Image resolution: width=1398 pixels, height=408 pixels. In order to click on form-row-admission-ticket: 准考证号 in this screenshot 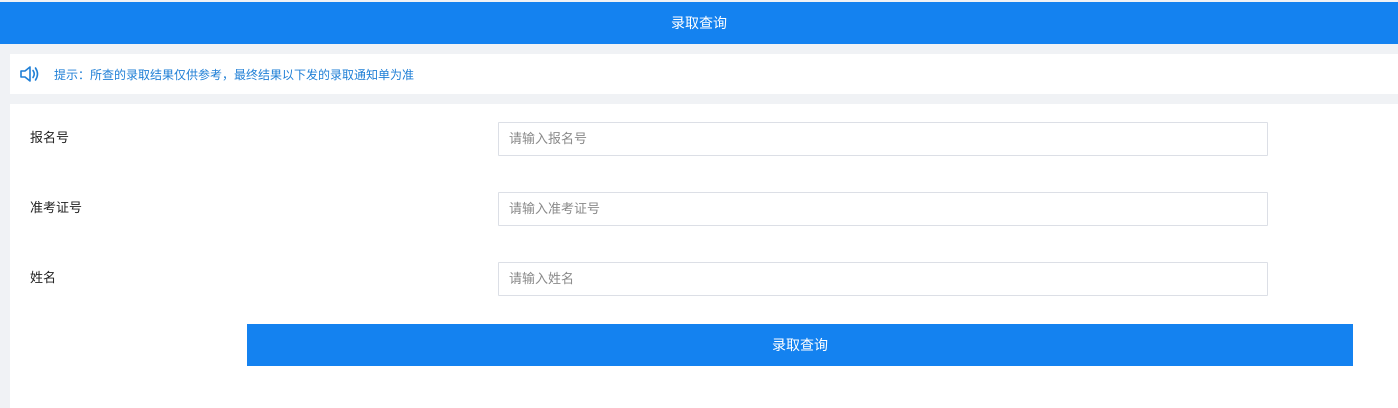, I will do `click(704, 209)`.